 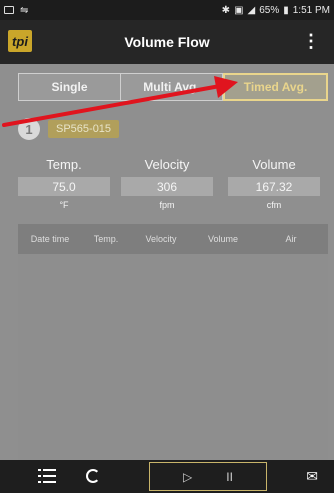 I want to click on page-title: Volume Flow, so click(x=167, y=42).